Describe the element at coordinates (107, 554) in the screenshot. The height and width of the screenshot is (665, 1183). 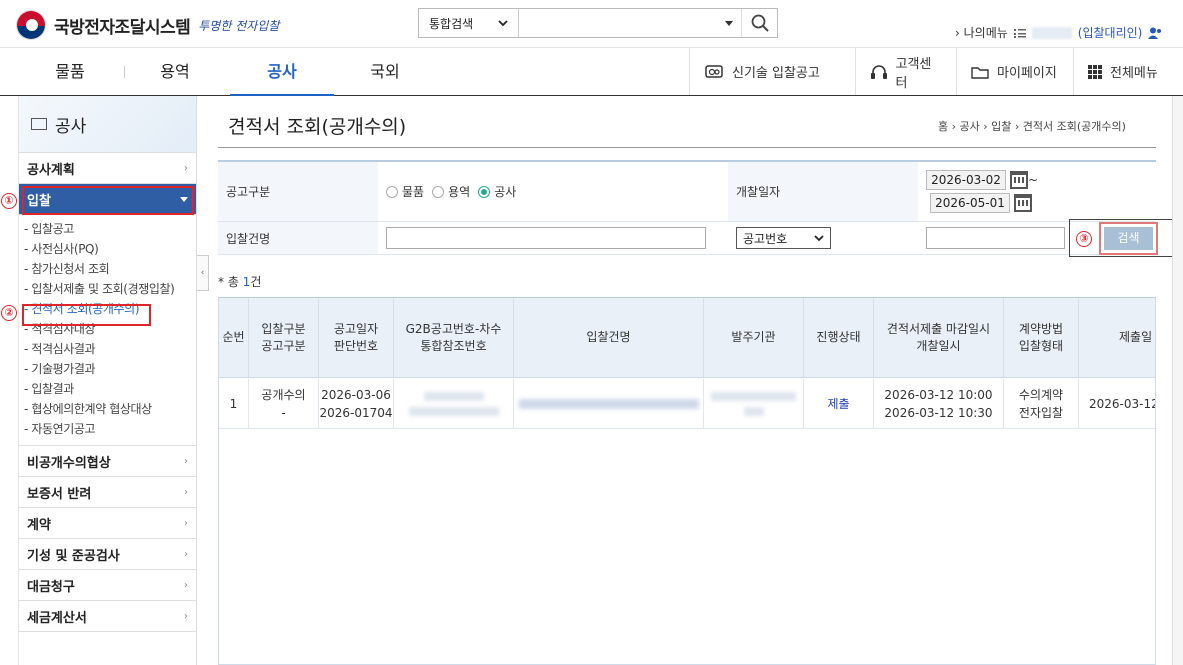
I see `lnb-menu-inspection: 기성 및 준공검사 ›` at that location.